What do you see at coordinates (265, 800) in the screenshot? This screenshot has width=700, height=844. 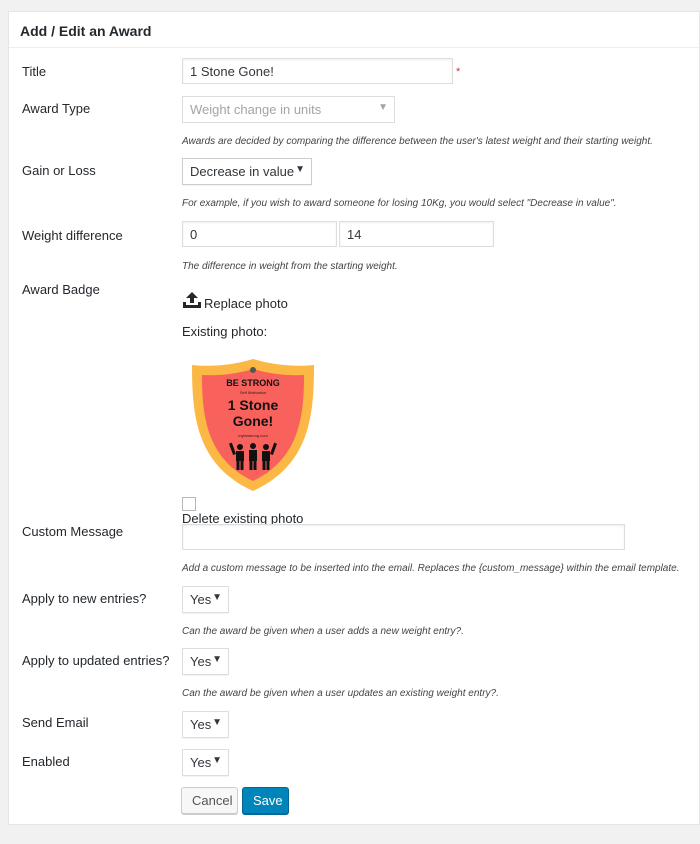 I see `save-button: Save` at bounding box center [265, 800].